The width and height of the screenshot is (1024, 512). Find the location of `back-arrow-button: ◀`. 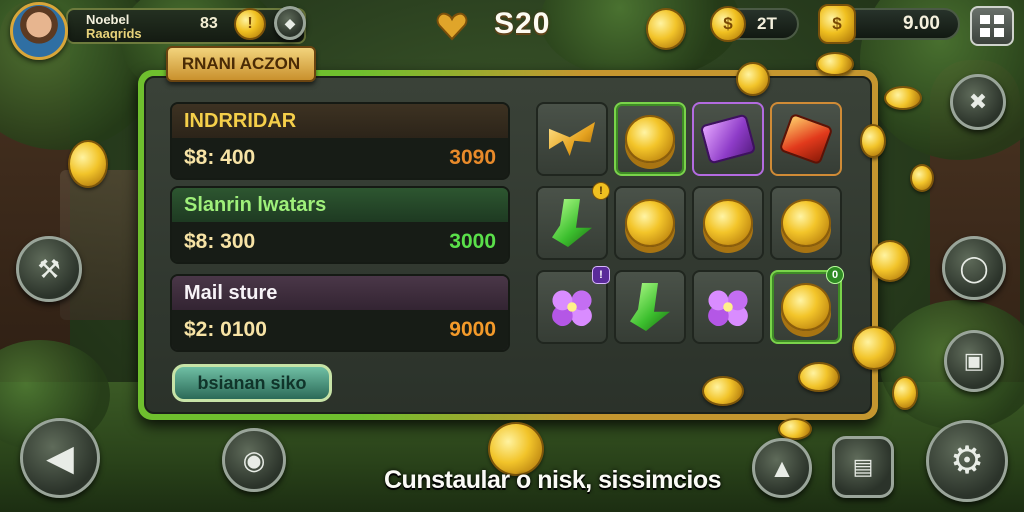

back-arrow-button: ◀ is located at coordinates (60, 458).